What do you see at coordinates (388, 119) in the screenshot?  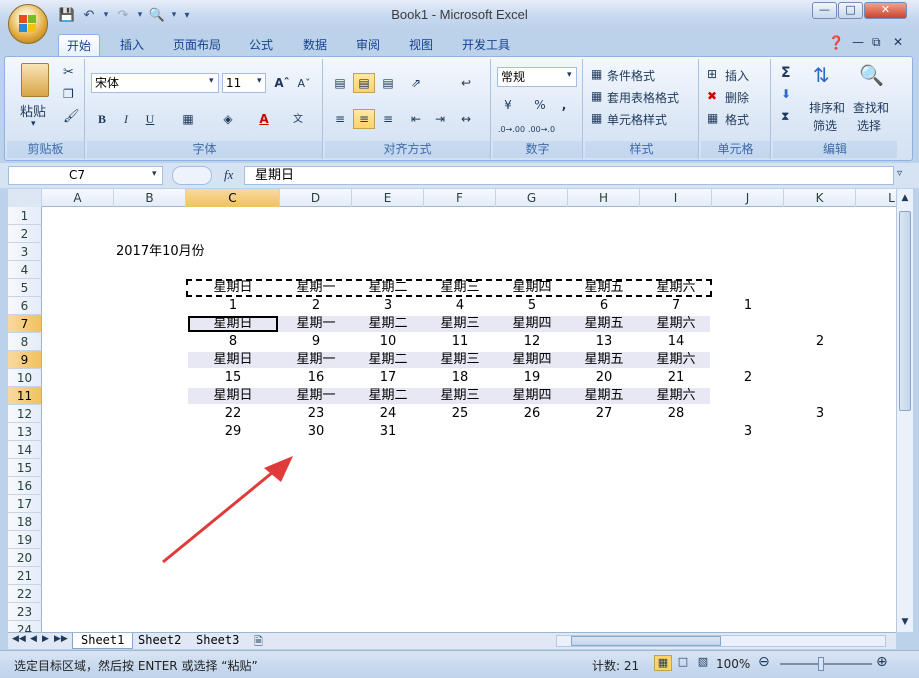 I see `align-right-icon: ≡` at bounding box center [388, 119].